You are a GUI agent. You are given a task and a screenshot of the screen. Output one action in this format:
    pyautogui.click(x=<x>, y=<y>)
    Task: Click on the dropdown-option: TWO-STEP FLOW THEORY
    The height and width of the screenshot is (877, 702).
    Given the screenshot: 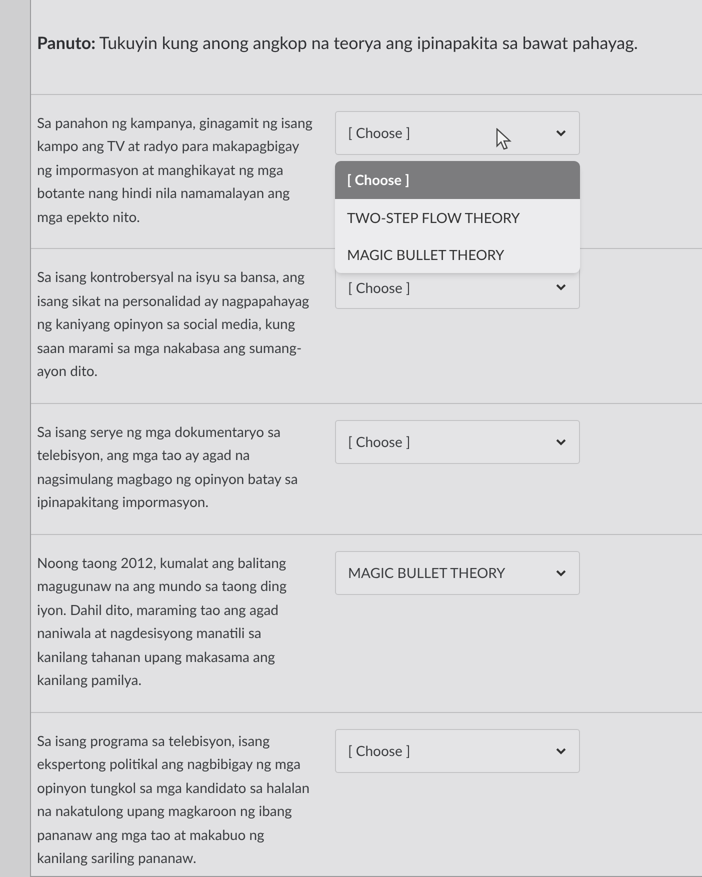 What is the action you would take?
    pyautogui.click(x=457, y=217)
    